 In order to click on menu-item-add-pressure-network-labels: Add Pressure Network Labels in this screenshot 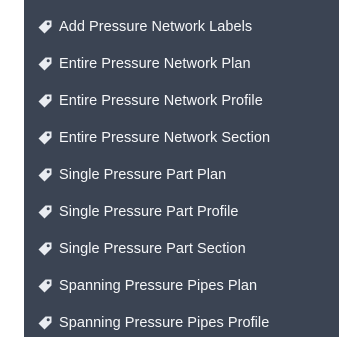, I will do `click(181, 26)`.